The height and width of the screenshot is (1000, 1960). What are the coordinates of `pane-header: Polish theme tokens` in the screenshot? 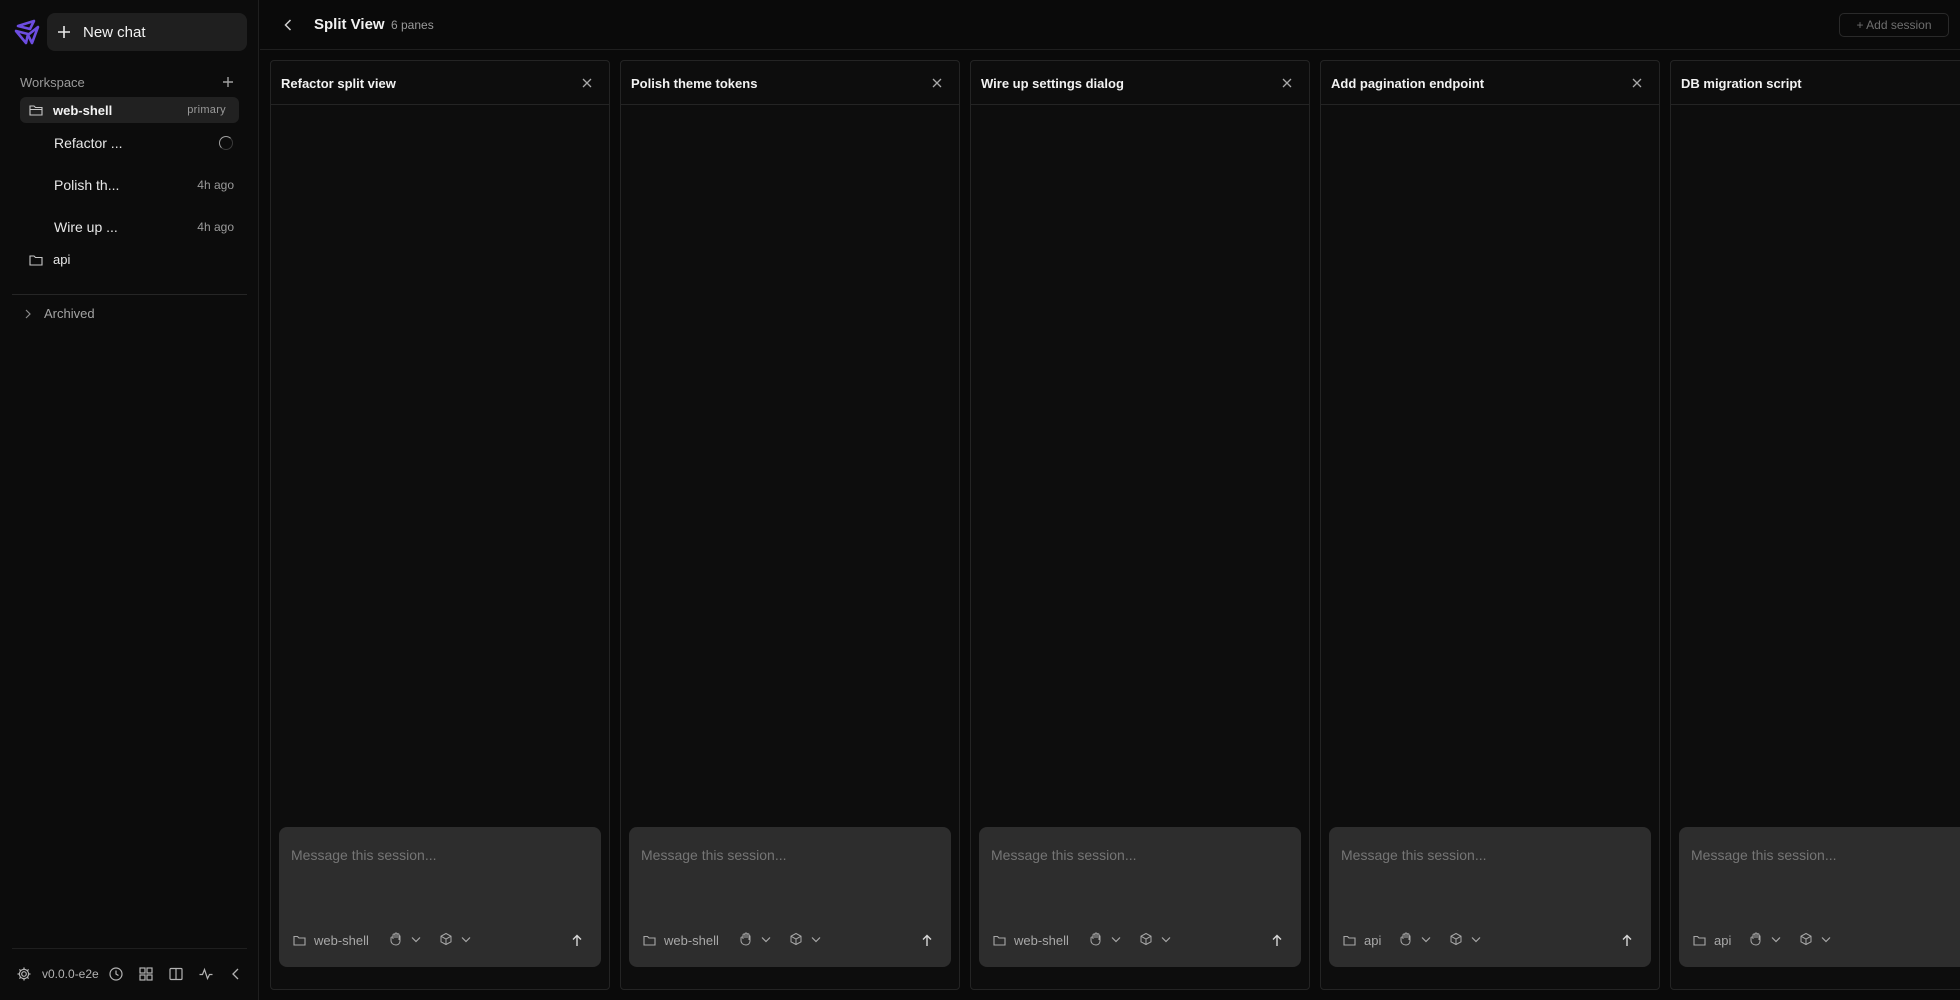 It's located at (790, 83).